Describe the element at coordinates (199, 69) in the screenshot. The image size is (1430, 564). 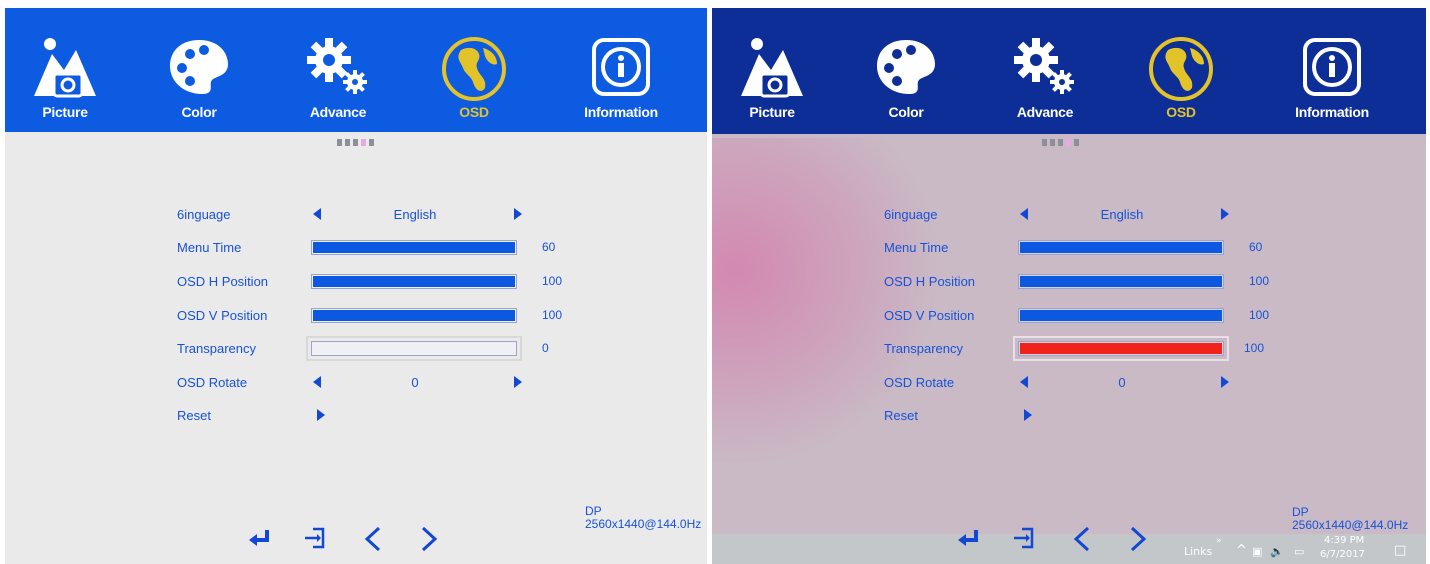
I see `palette-icon` at that location.